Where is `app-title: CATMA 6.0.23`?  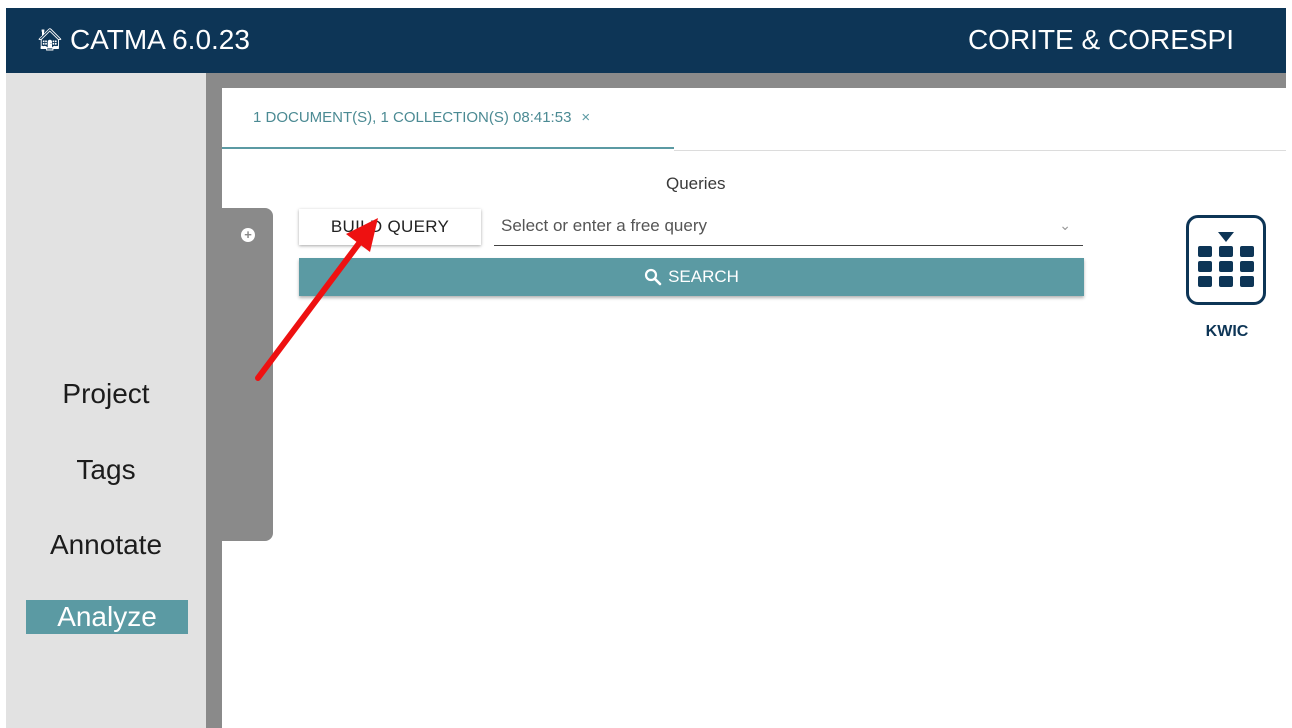
app-title: CATMA 6.0.23 is located at coordinates (160, 40).